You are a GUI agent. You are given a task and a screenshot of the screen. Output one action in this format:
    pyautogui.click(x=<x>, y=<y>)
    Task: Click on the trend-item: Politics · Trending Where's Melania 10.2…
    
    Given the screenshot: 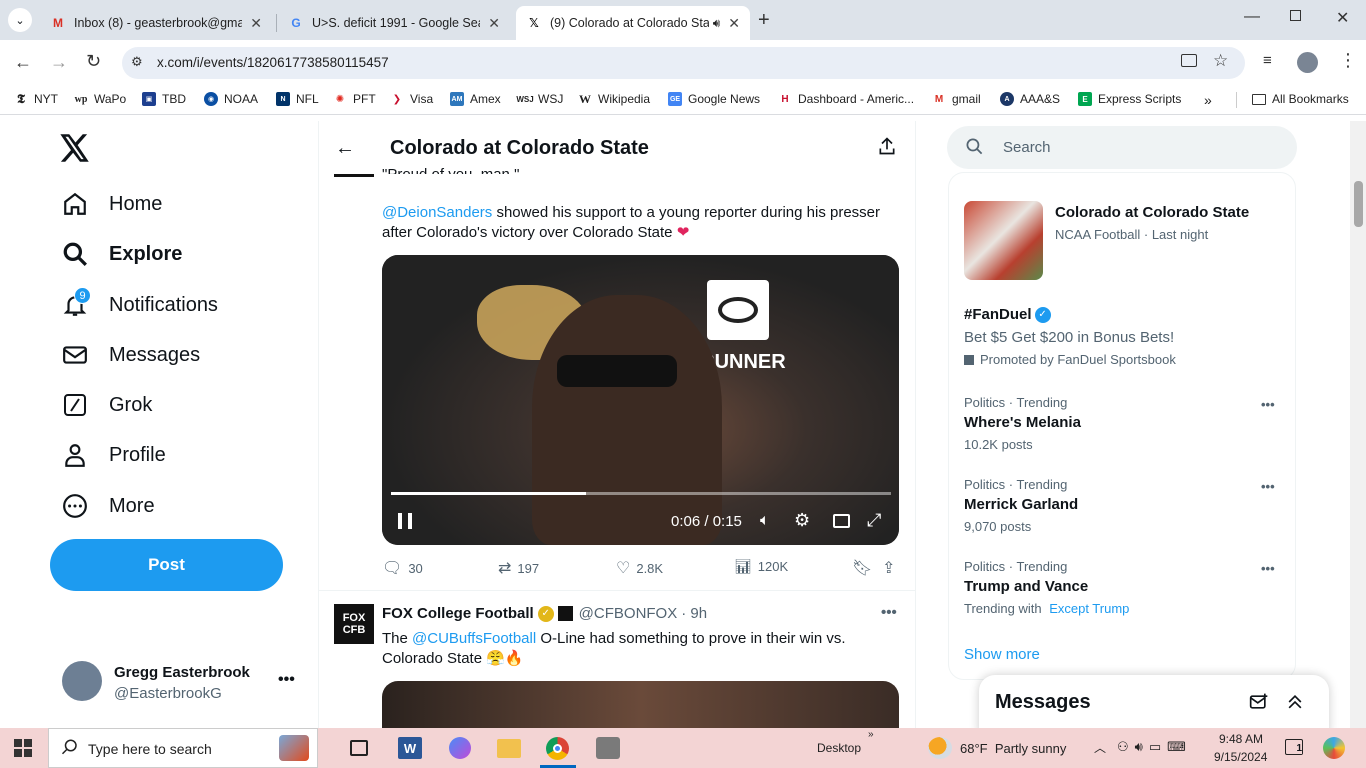 What is the action you would take?
    pyautogui.click(x=1124, y=425)
    